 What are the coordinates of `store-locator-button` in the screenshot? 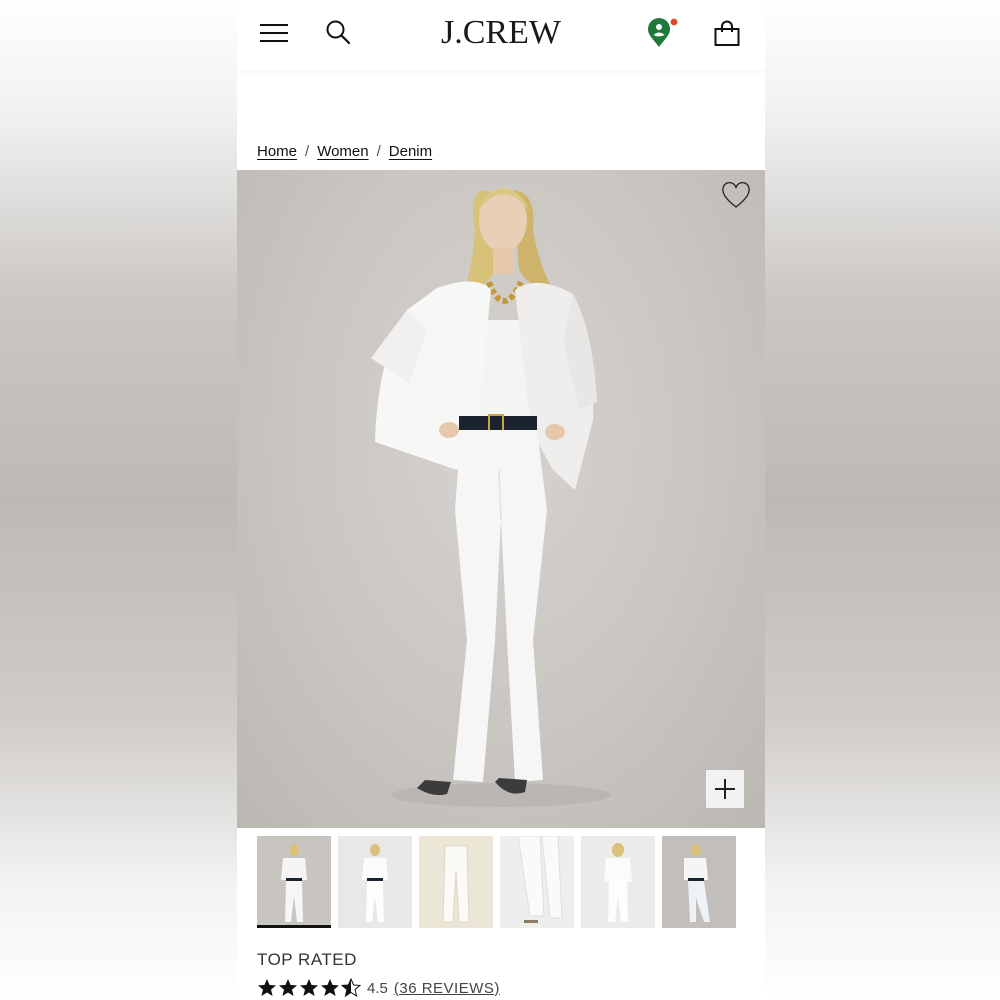 It's located at (665, 34).